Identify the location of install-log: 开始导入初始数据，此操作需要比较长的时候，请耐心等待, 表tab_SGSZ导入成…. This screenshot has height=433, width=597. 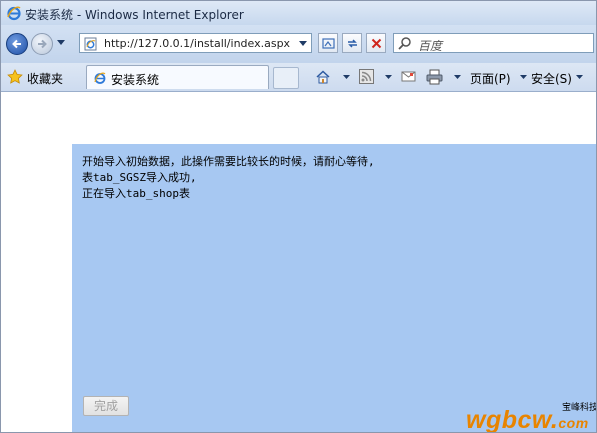
(228, 178).